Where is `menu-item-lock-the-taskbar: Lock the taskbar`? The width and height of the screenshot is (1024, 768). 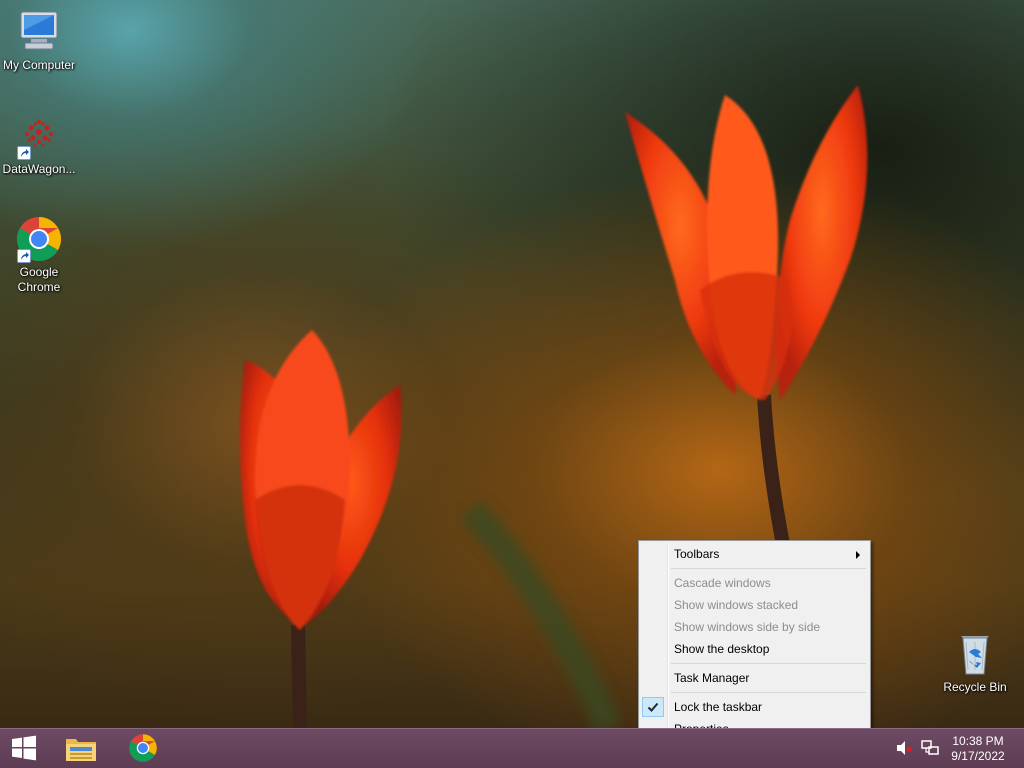
menu-item-lock-the-taskbar: Lock the taskbar is located at coordinates (754, 707).